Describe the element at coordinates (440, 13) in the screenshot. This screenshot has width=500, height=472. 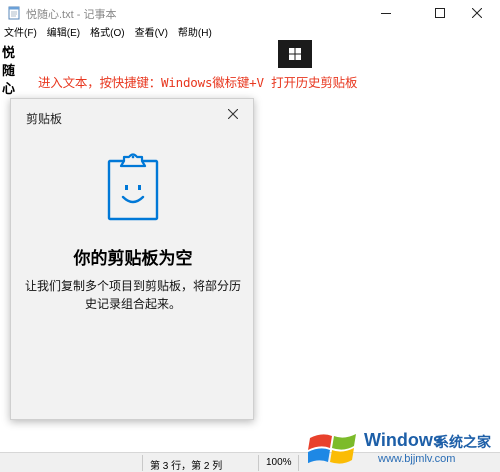
I see `maximize-icon` at that location.